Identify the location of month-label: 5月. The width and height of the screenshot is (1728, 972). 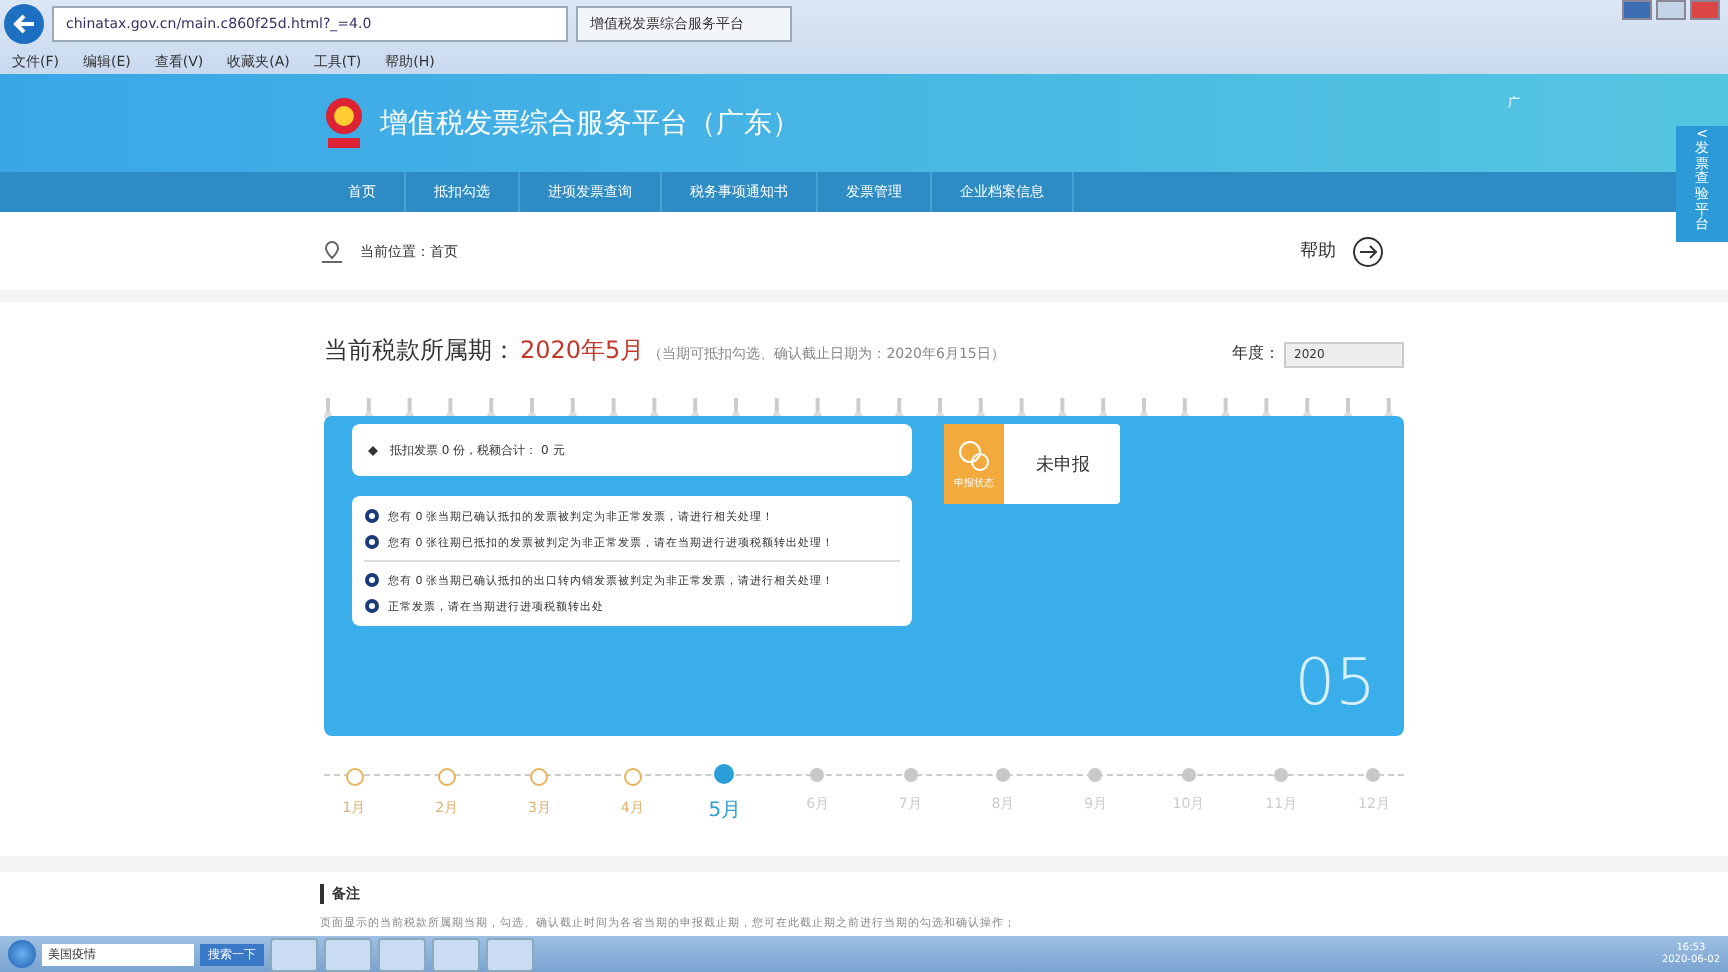
(725, 810).